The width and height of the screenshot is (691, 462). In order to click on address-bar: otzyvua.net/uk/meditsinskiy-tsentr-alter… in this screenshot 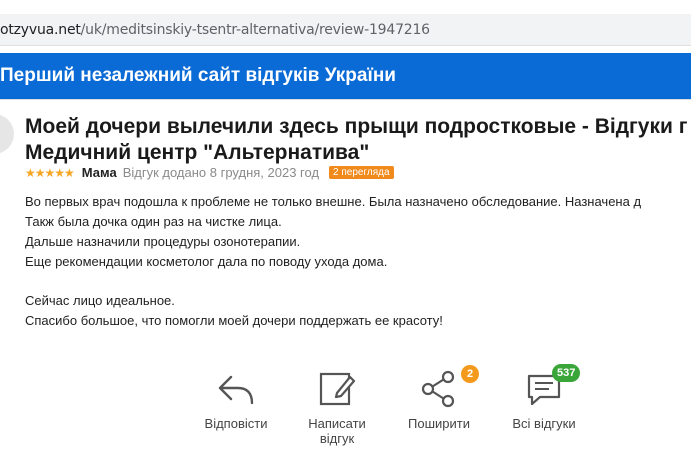, I will do `click(345, 30)`.